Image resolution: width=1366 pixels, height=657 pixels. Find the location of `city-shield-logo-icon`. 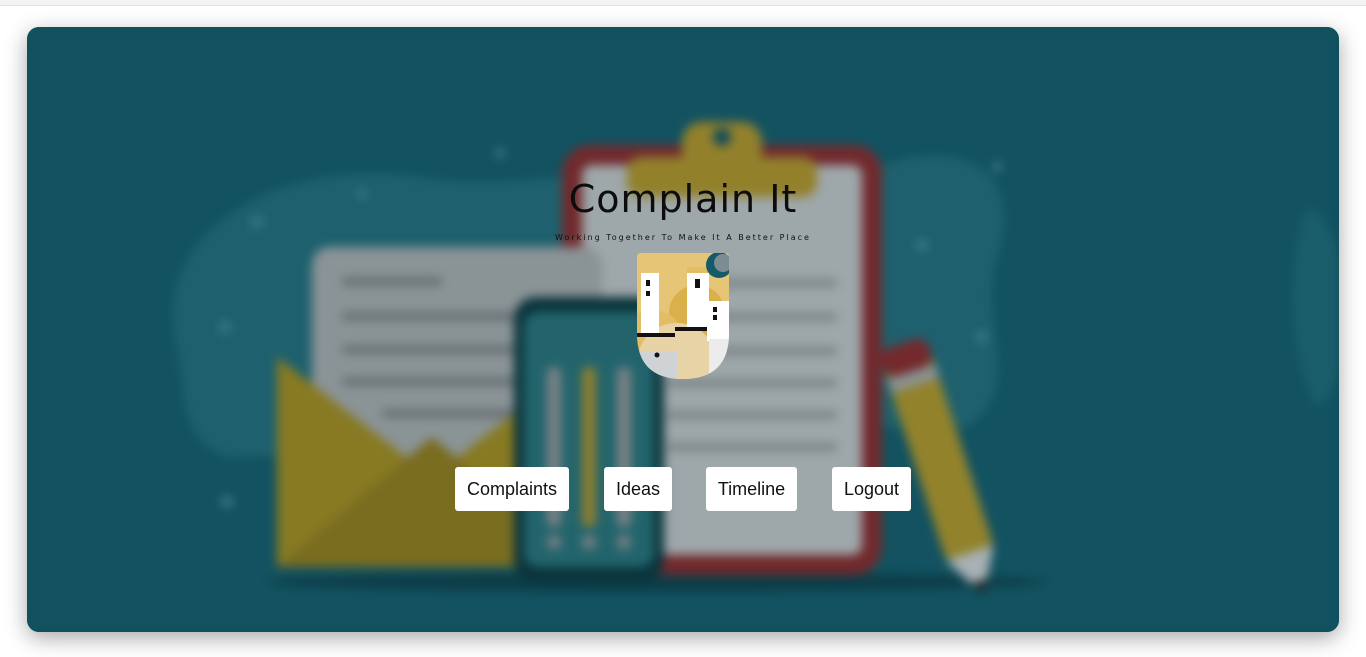

city-shield-logo-icon is located at coordinates (683, 316).